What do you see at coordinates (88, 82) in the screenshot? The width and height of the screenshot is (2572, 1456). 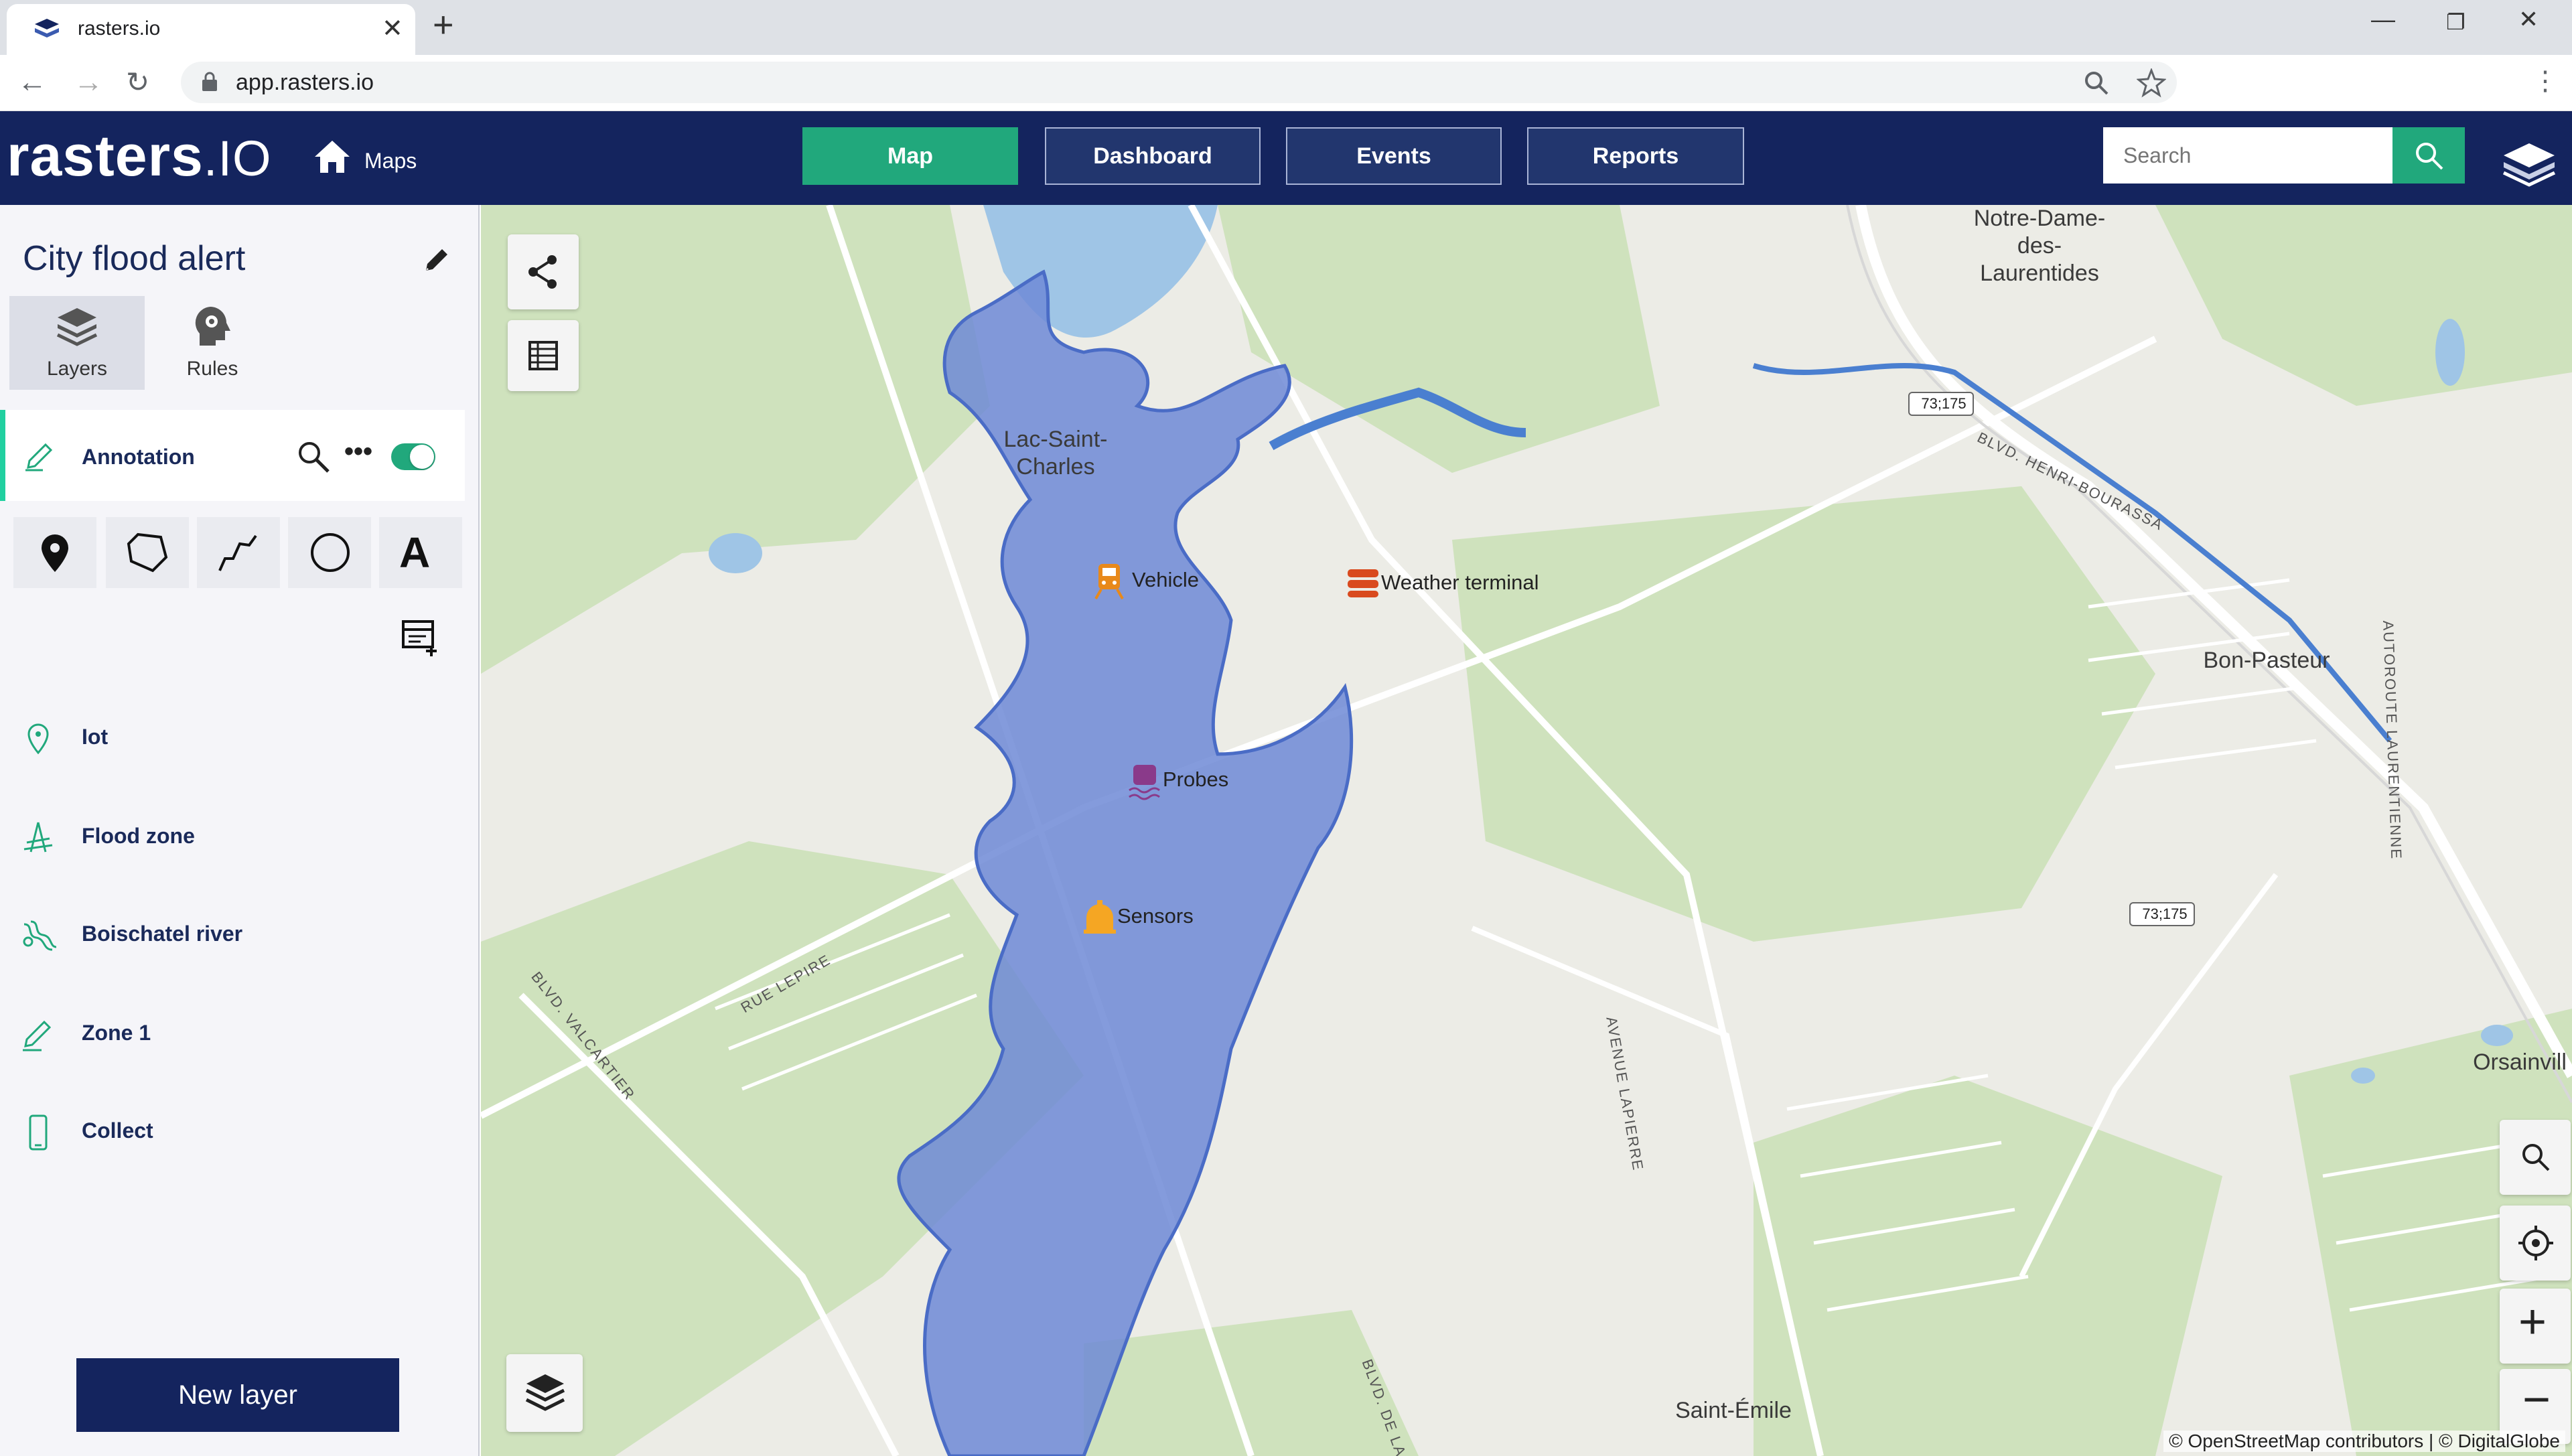 I see `forward-icon: →` at bounding box center [88, 82].